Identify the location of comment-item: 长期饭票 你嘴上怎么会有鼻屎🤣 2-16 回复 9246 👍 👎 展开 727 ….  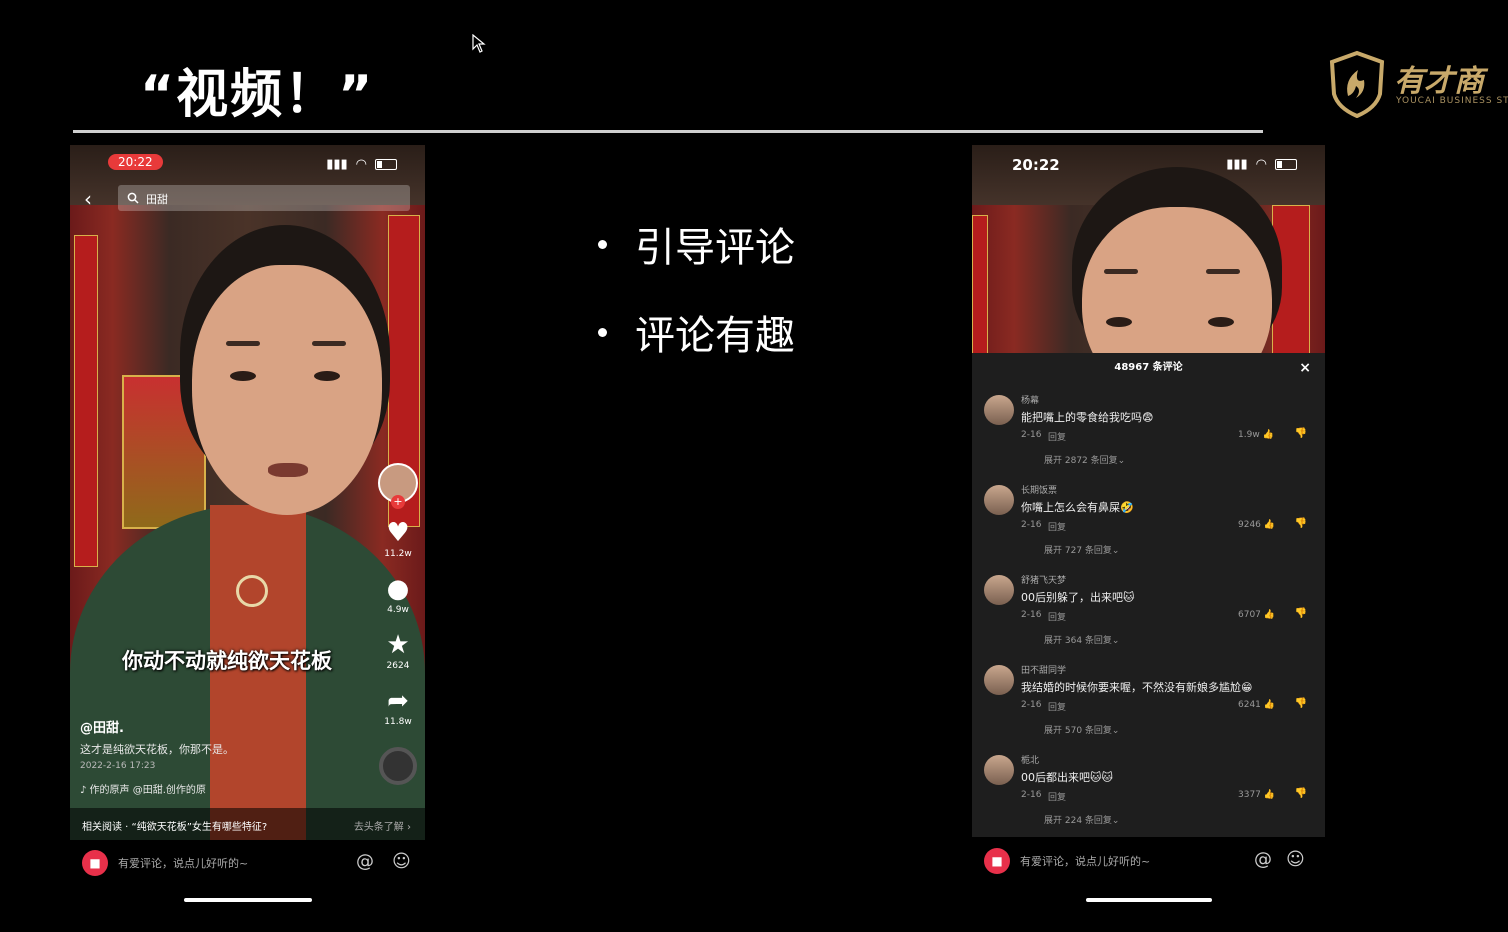
(1148, 518).